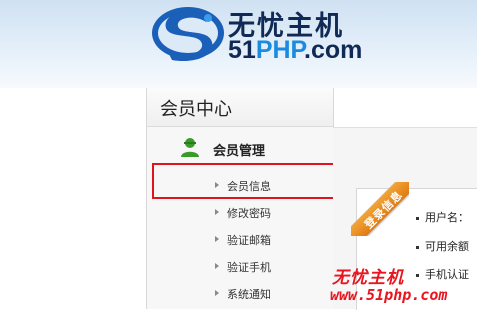 This screenshot has height=310, width=477. What do you see at coordinates (279, 50) in the screenshot?
I see `logo-en-highlight: PHP` at bounding box center [279, 50].